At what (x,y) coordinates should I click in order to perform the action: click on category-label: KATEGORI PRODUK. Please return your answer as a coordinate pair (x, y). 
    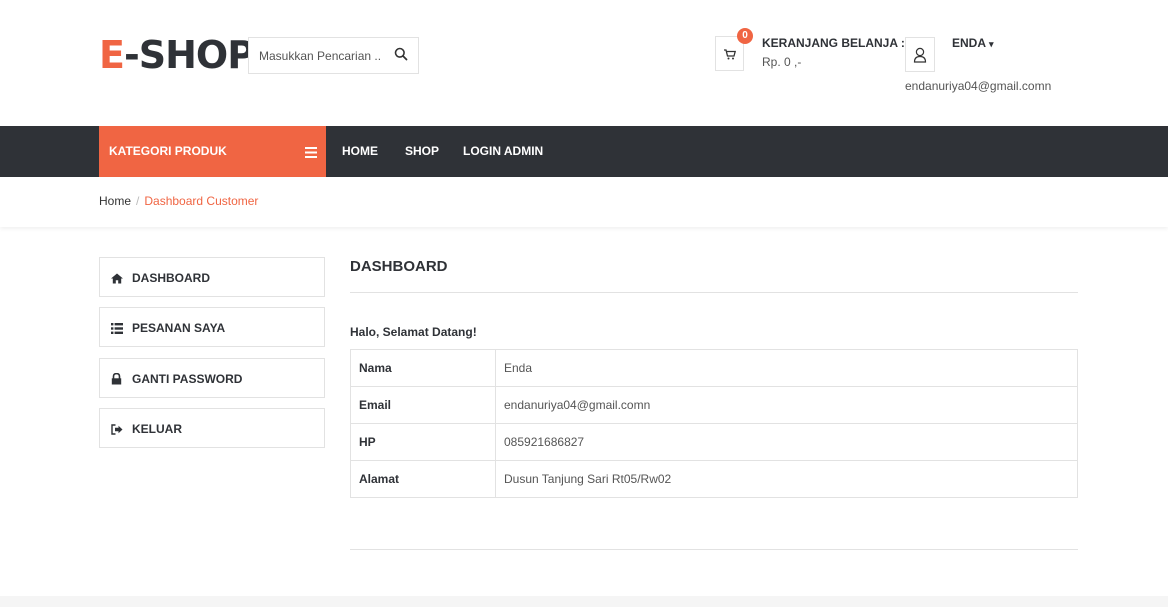
    Looking at the image, I should click on (168, 151).